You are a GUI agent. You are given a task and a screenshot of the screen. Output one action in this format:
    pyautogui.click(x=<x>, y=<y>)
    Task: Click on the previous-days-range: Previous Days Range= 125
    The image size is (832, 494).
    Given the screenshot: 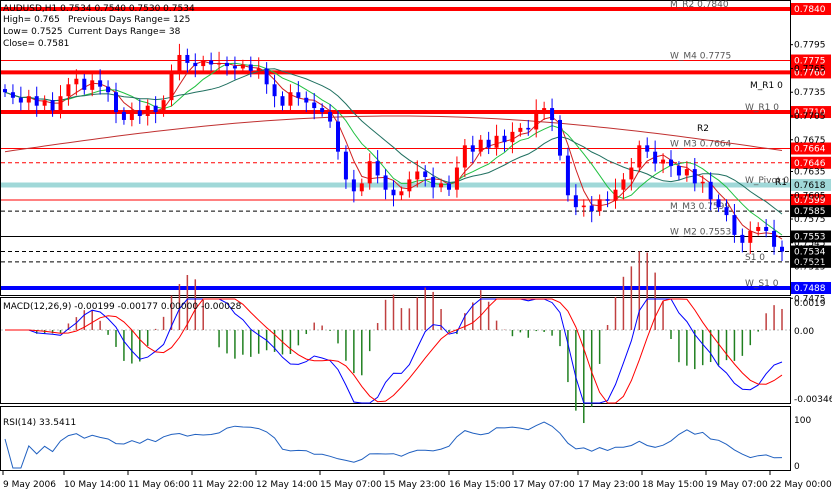 What is the action you would take?
    pyautogui.click(x=129, y=20)
    